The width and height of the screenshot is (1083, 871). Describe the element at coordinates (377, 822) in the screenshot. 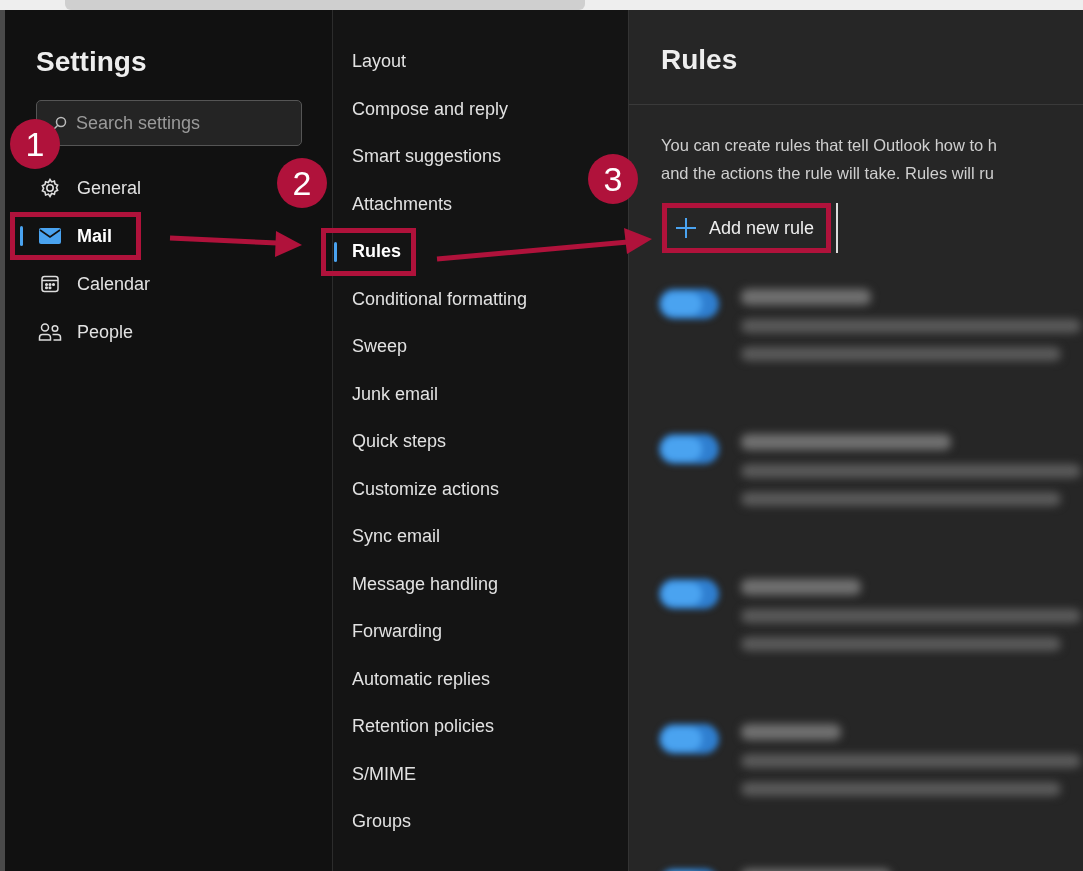

I see `menu-item: Groups` at that location.